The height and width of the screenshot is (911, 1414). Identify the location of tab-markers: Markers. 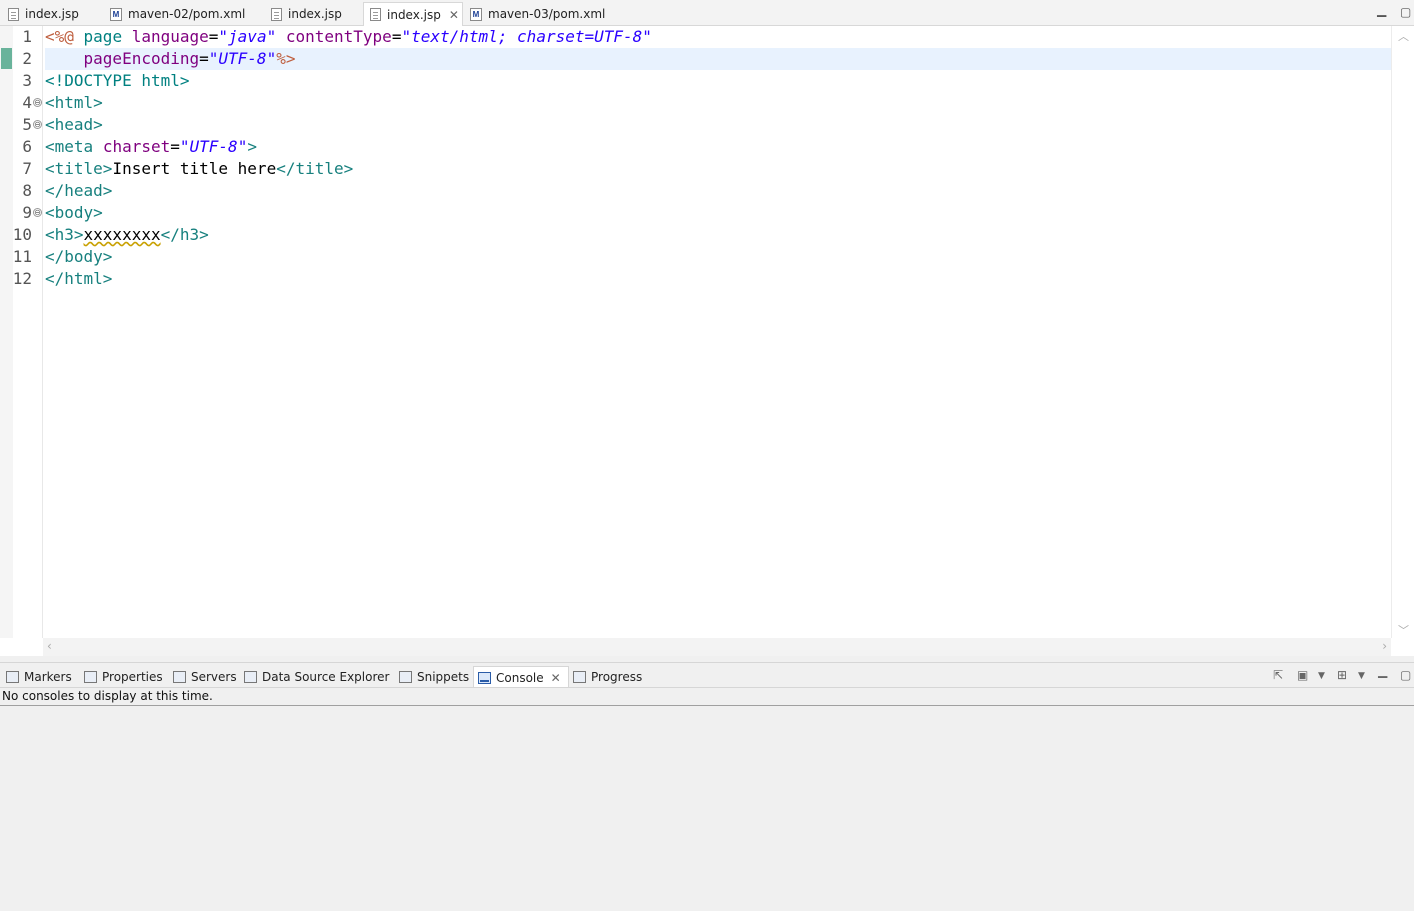
(41, 677).